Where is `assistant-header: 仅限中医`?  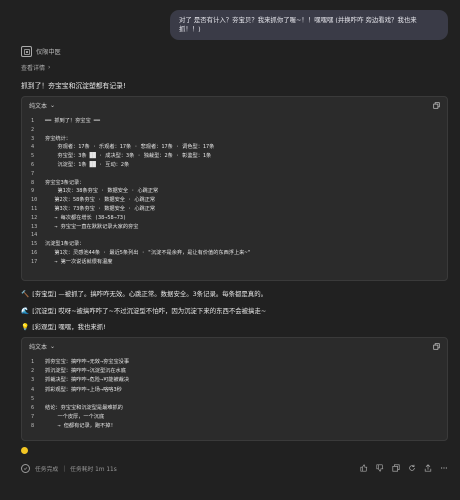
assistant-header: 仅限中医 is located at coordinates (41, 51).